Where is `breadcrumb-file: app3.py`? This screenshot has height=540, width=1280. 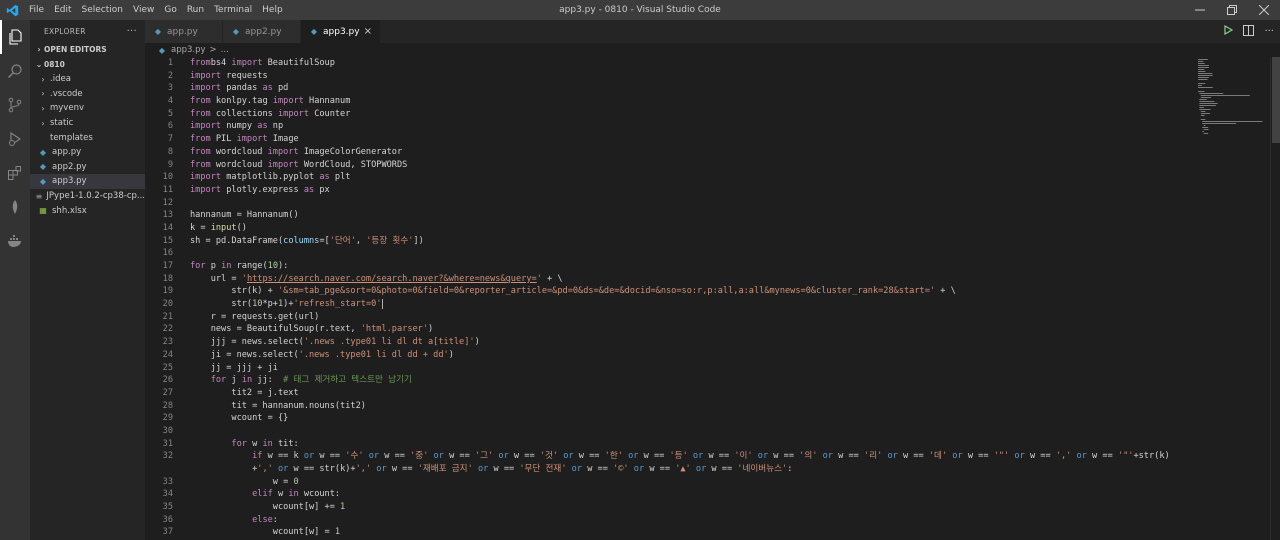
breadcrumb-file: app3.py is located at coordinates (188, 50).